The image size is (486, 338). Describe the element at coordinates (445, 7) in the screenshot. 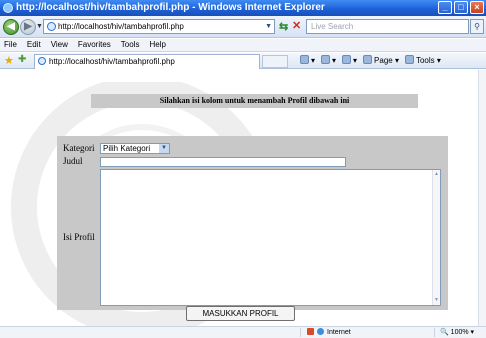

I see `minimize-button: _` at that location.